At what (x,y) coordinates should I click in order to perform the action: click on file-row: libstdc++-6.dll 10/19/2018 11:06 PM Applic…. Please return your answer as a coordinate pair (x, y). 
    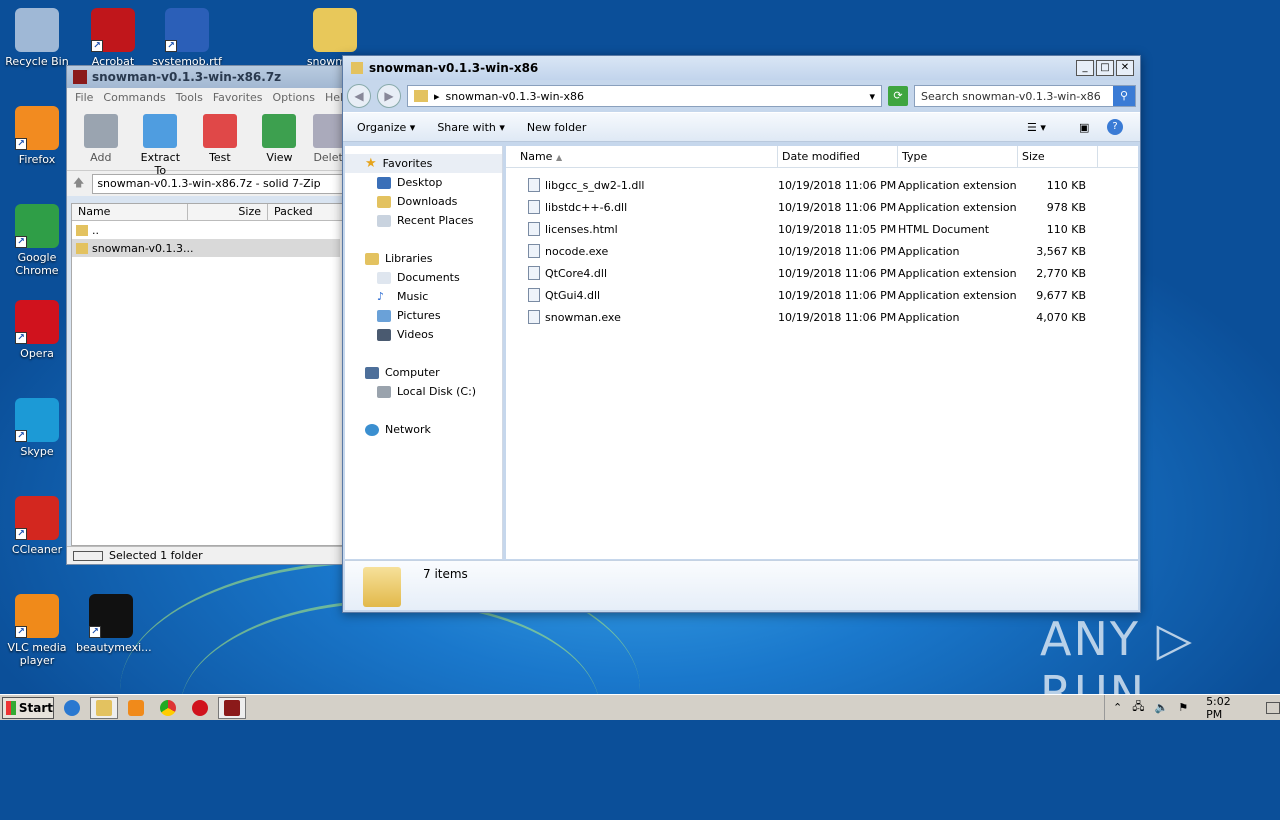
    Looking at the image, I should click on (822, 207).